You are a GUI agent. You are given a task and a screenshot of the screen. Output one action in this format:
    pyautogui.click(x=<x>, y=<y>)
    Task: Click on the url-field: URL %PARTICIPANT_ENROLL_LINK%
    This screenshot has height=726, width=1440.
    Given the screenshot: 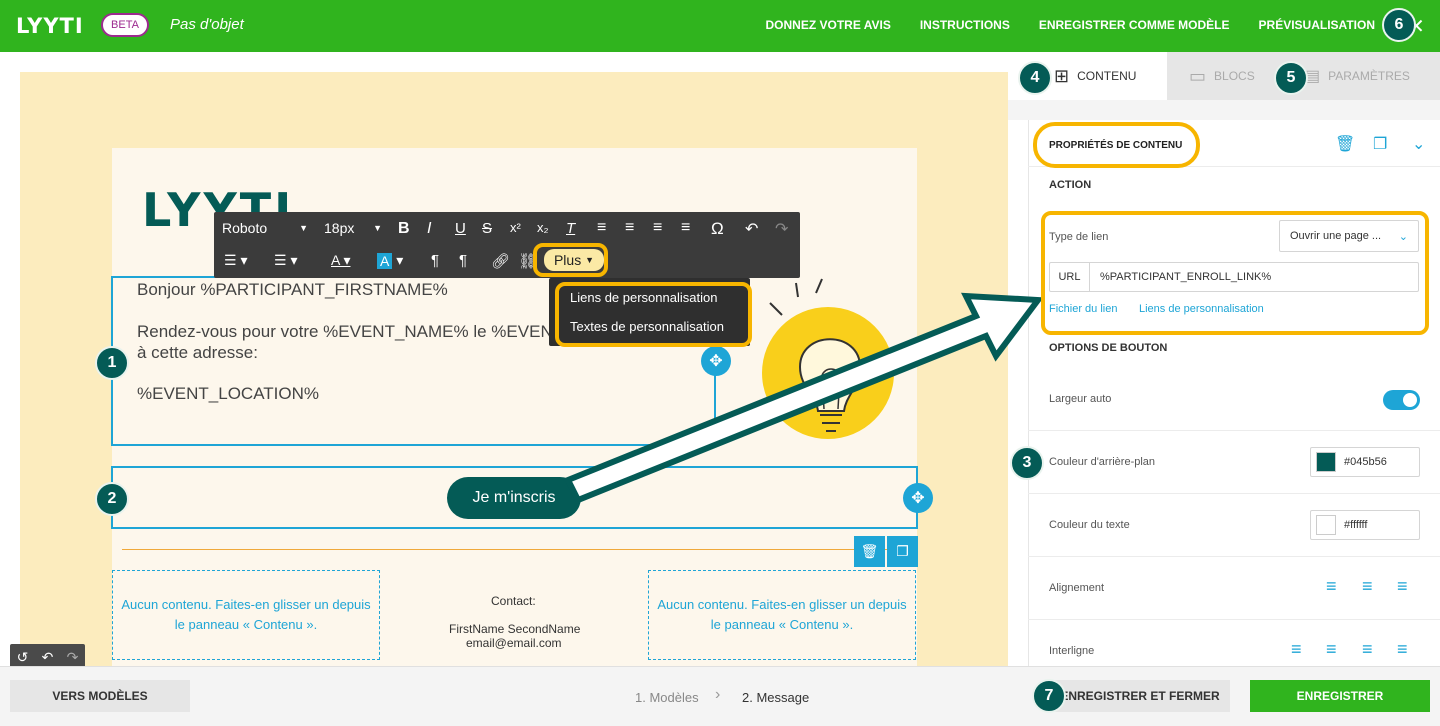 What is the action you would take?
    pyautogui.click(x=1234, y=277)
    